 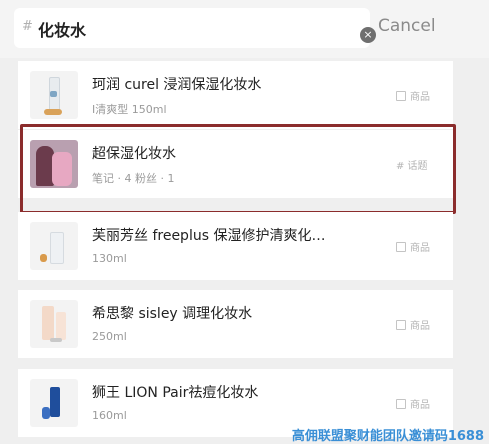 I want to click on search-query-text: 化妆水, so click(x=62, y=30).